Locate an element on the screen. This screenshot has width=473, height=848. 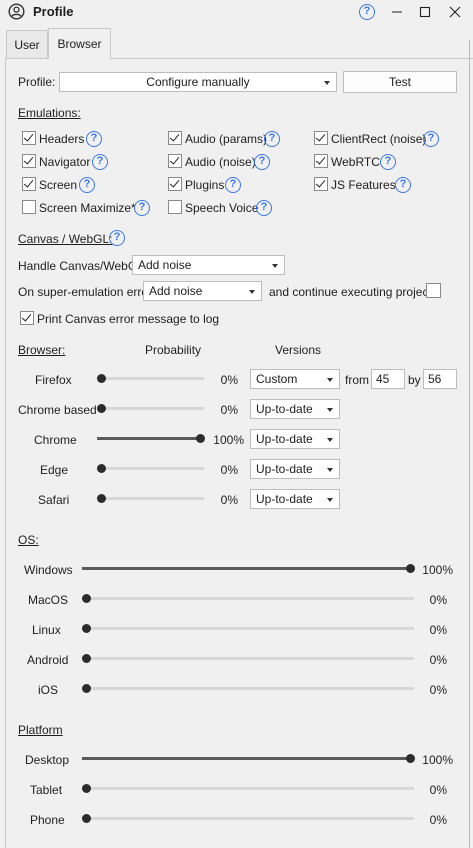
tab-user-label: User is located at coordinates (27, 44).